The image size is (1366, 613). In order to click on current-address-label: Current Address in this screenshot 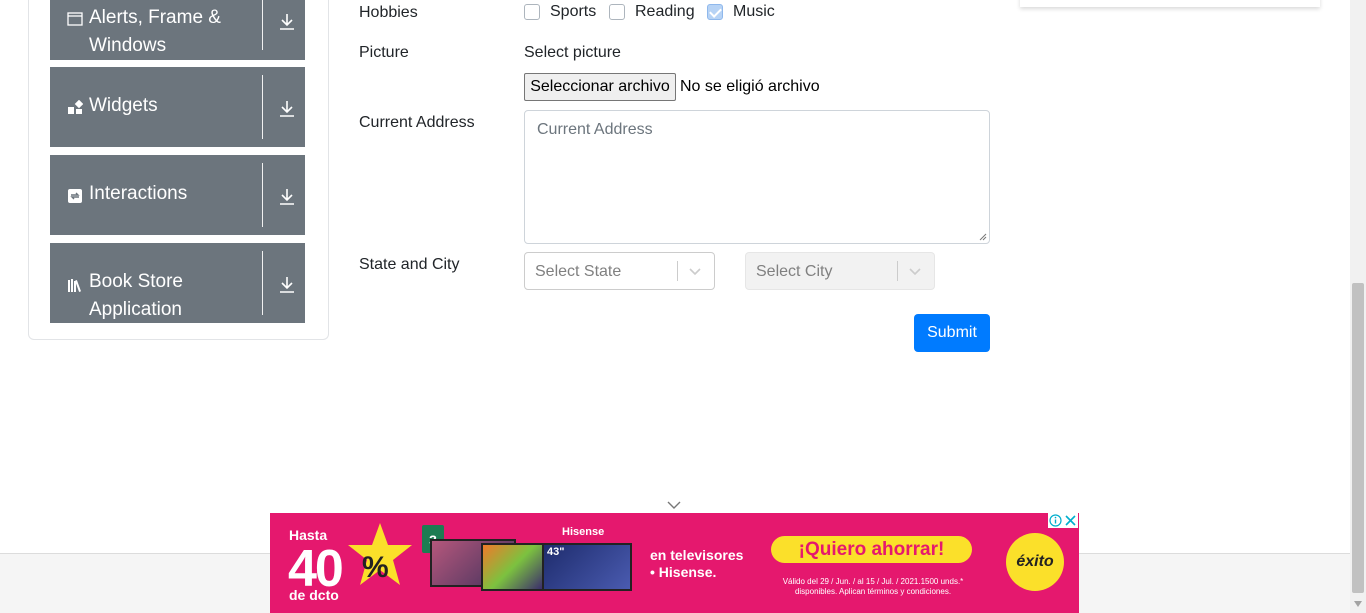, I will do `click(417, 122)`.